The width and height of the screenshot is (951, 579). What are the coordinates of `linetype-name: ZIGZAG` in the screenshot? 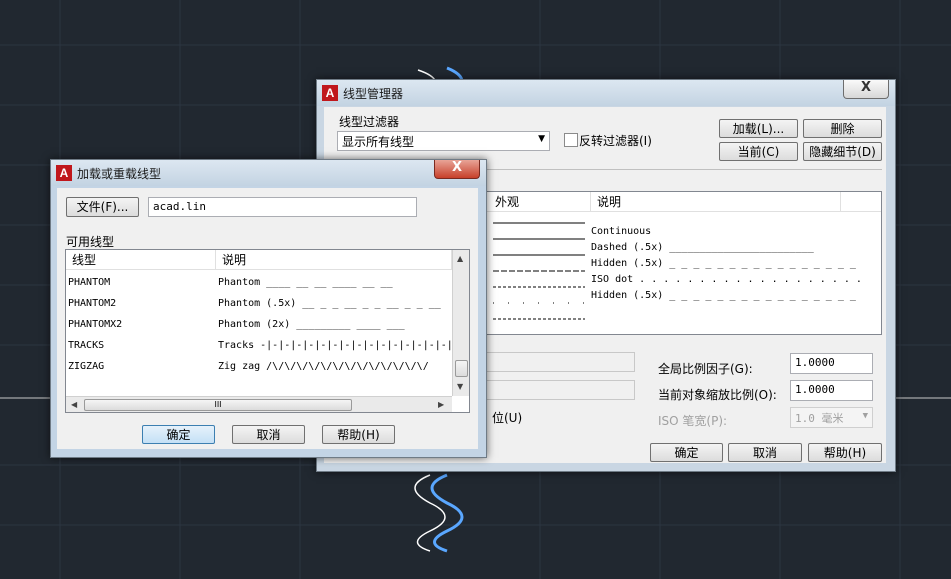 It's located at (86, 366).